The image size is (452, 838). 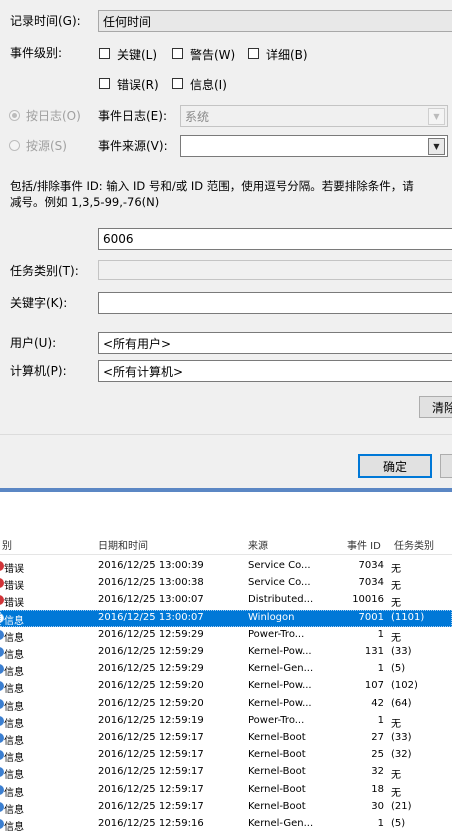 What do you see at coordinates (212, 54) in the screenshot?
I see `level-warning-label: 警告(W)` at bounding box center [212, 54].